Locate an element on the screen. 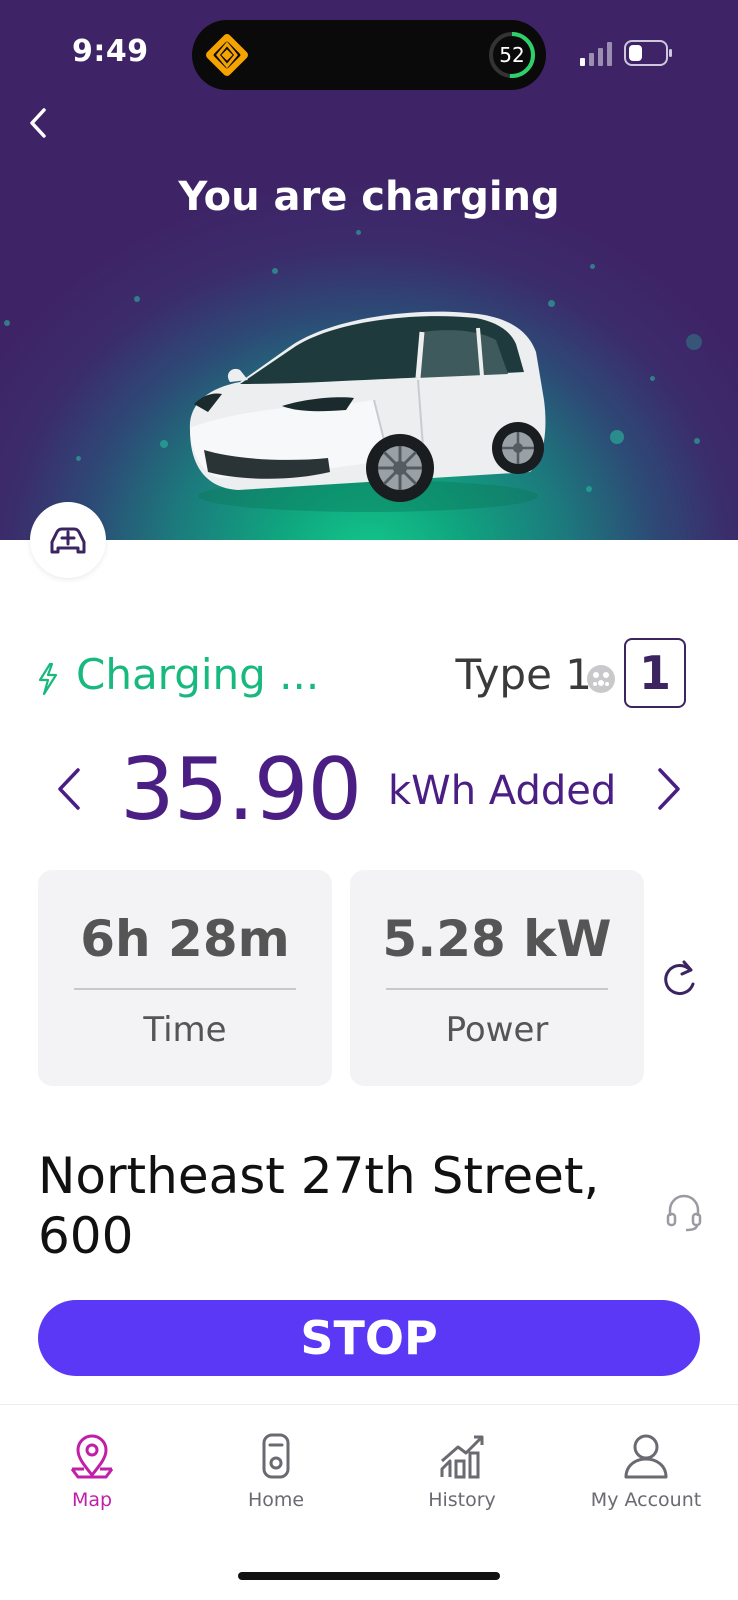 Image resolution: width=738 pixels, height=1600 pixels. app-logo-icon is located at coordinates (227, 55).